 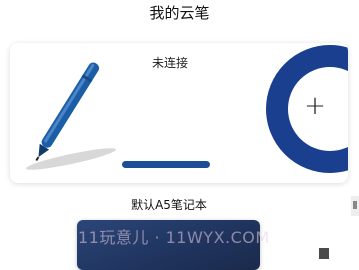 What do you see at coordinates (166, 164) in the screenshot?
I see `card-progress-bar` at bounding box center [166, 164].